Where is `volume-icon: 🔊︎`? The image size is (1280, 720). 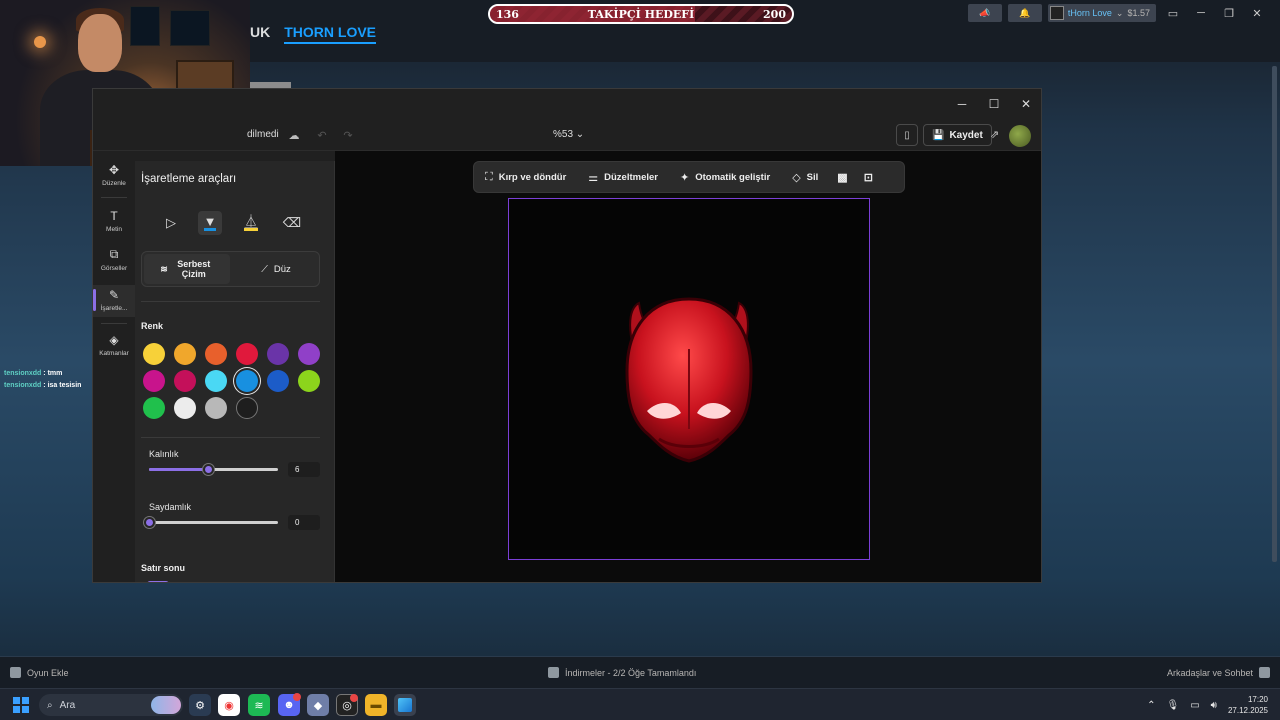 volume-icon: 🔊︎ is located at coordinates (1214, 705).